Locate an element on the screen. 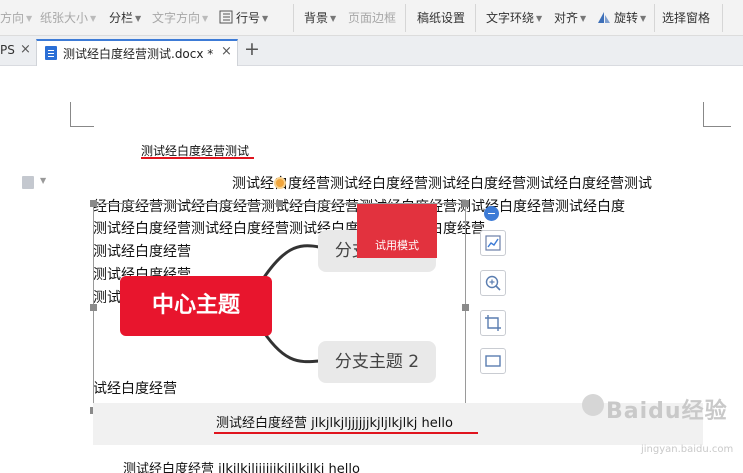 This screenshot has width=743, height=473. rotate-icon is located at coordinates (604, 17).